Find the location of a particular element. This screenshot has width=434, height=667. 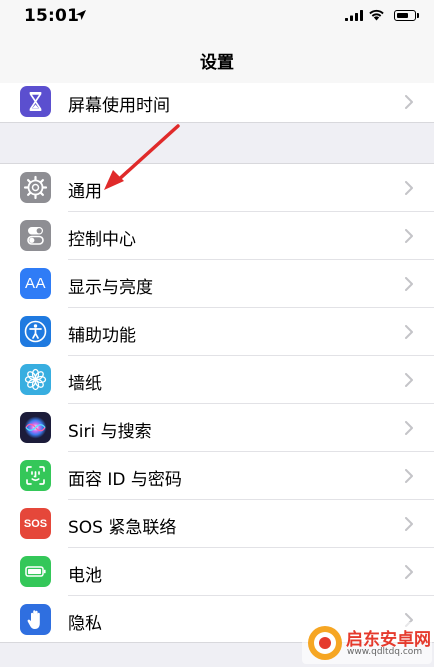

settings-row-battery: 电池 is located at coordinates (217, 572).